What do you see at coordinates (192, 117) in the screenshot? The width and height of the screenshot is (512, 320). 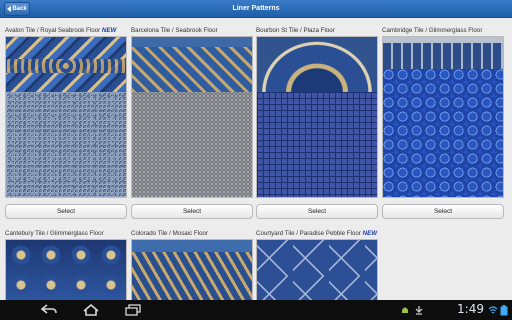 I see `pattern-image-barcelona` at bounding box center [192, 117].